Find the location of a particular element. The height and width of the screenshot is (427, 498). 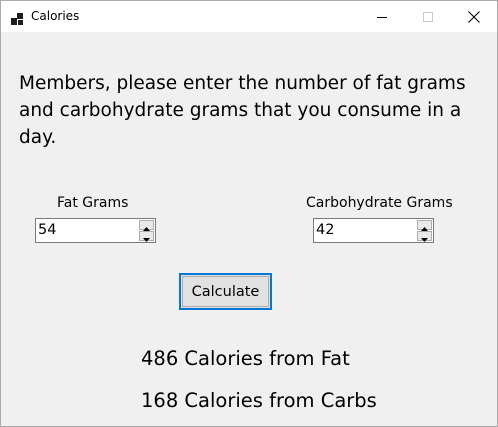

fat-grams-value: 54 is located at coordinates (47, 230).